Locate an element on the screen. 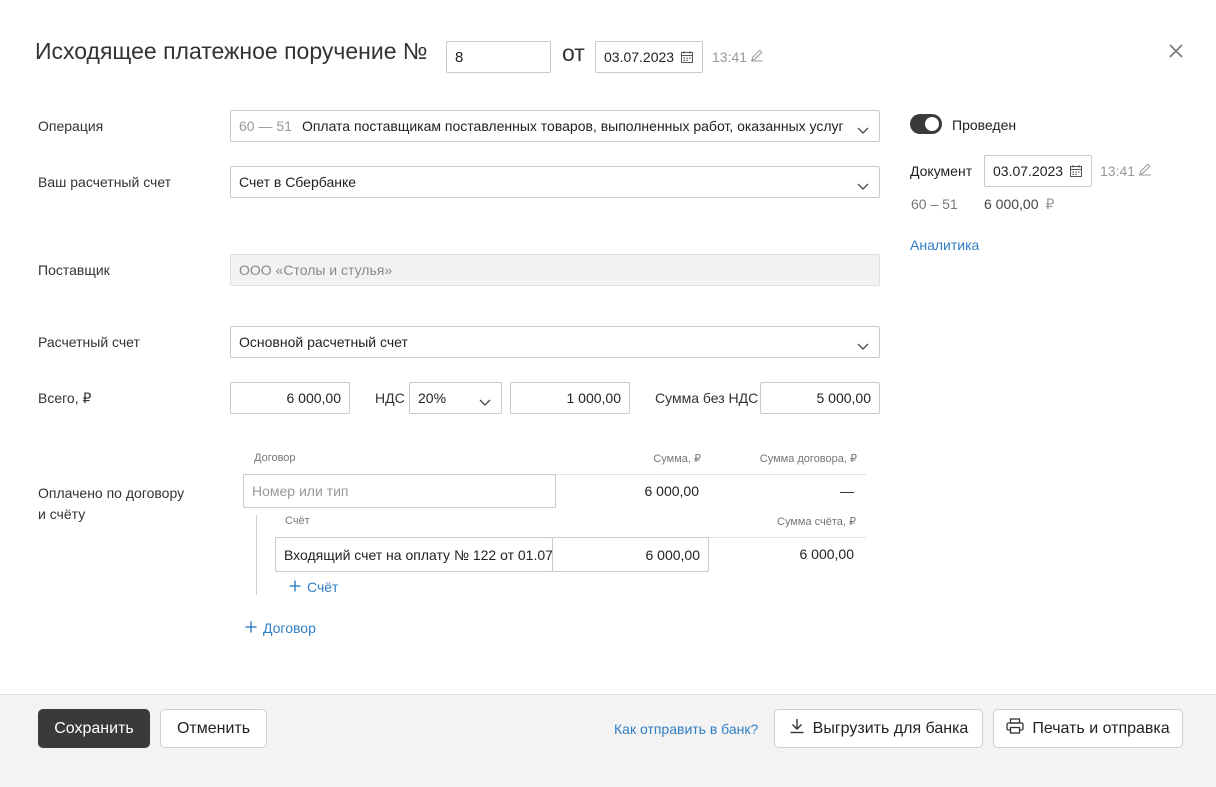 This screenshot has height=787, width=1216. column-invoice: Счёт is located at coordinates (297, 521).